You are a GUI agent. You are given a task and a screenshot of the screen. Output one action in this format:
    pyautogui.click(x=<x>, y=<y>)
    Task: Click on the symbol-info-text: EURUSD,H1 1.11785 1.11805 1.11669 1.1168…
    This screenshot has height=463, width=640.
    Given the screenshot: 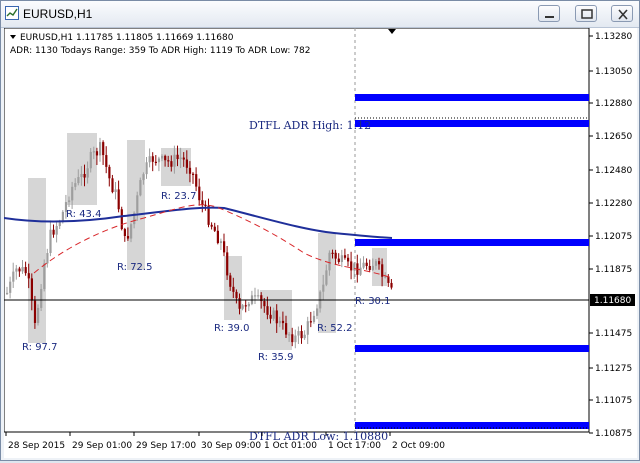 What is the action you would take?
    pyautogui.click(x=127, y=38)
    